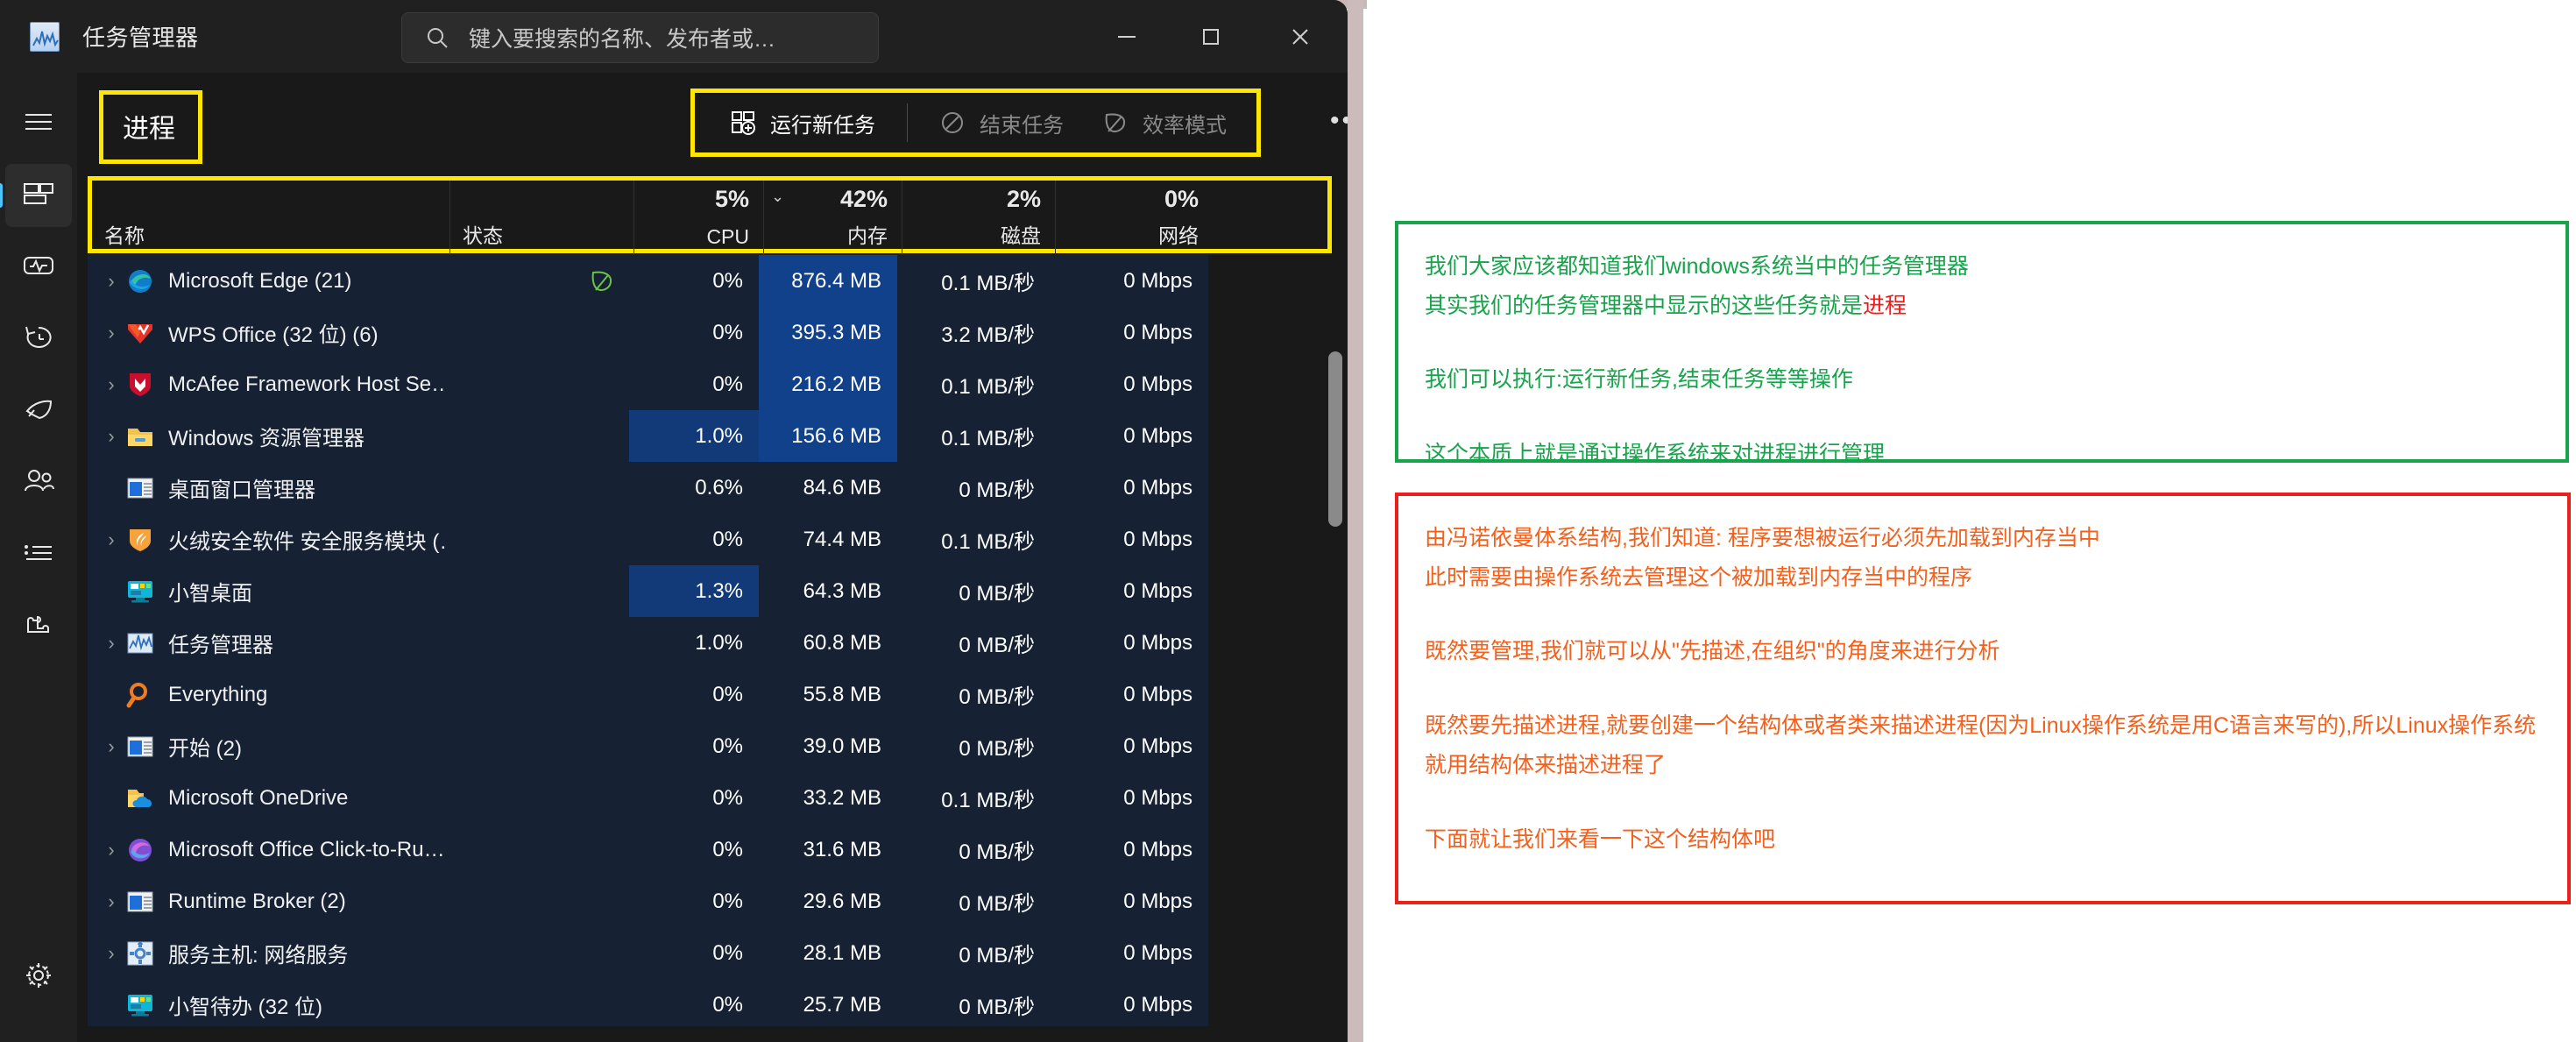 The image size is (2576, 1042). I want to click on hamburger-menu-button, so click(38, 124).